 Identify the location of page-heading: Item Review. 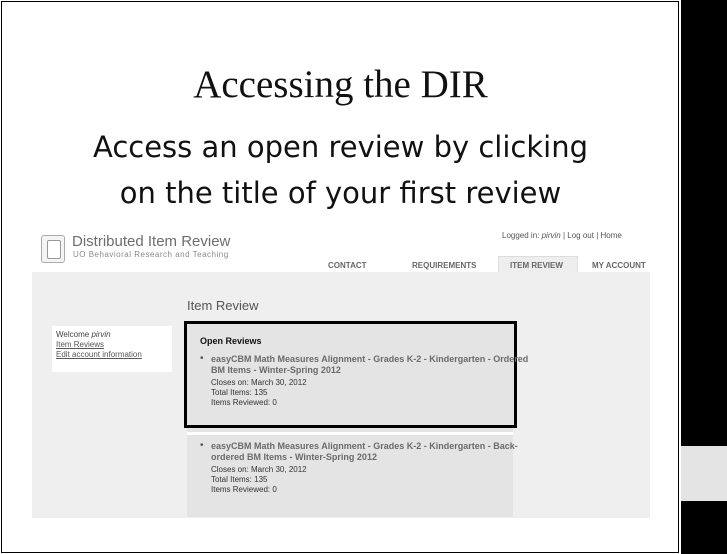
(223, 305).